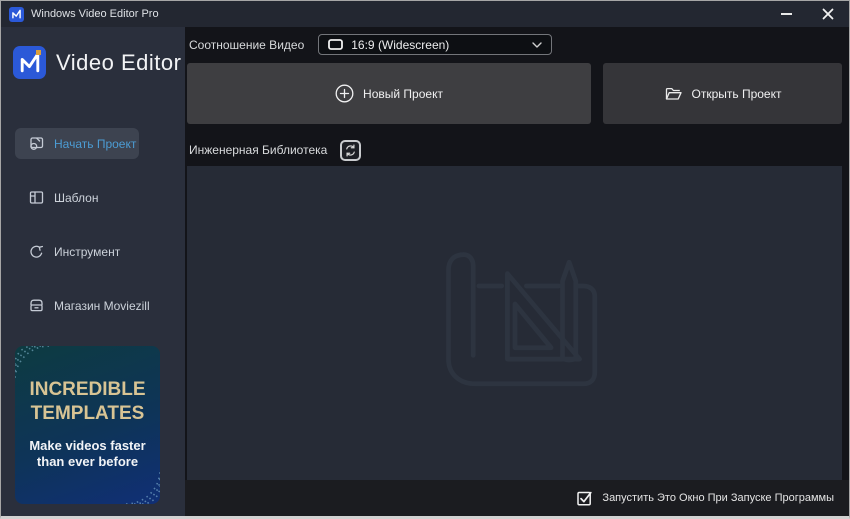 Image resolution: width=850 pixels, height=519 pixels. I want to click on app-logo-icon, so click(16, 14).